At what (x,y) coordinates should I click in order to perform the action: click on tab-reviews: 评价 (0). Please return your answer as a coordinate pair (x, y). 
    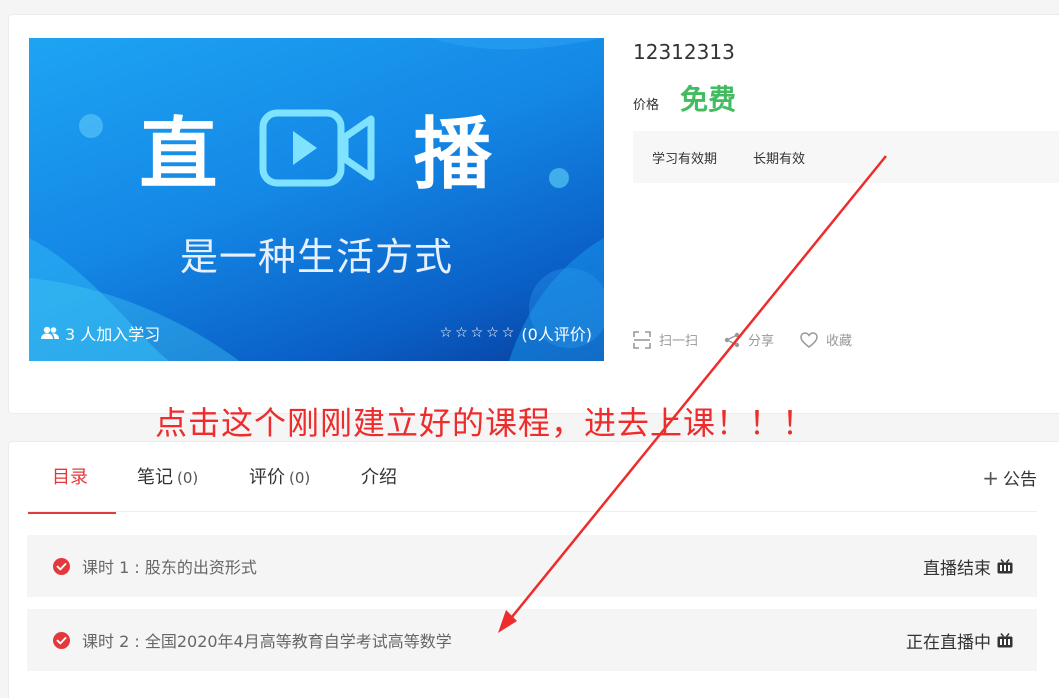
    Looking at the image, I should click on (279, 477).